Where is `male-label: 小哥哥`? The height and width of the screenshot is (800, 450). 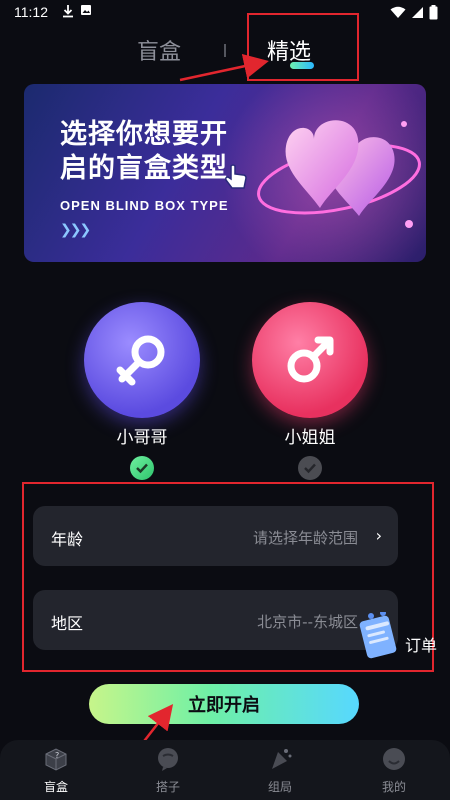 male-label: 小哥哥 is located at coordinates (142, 438).